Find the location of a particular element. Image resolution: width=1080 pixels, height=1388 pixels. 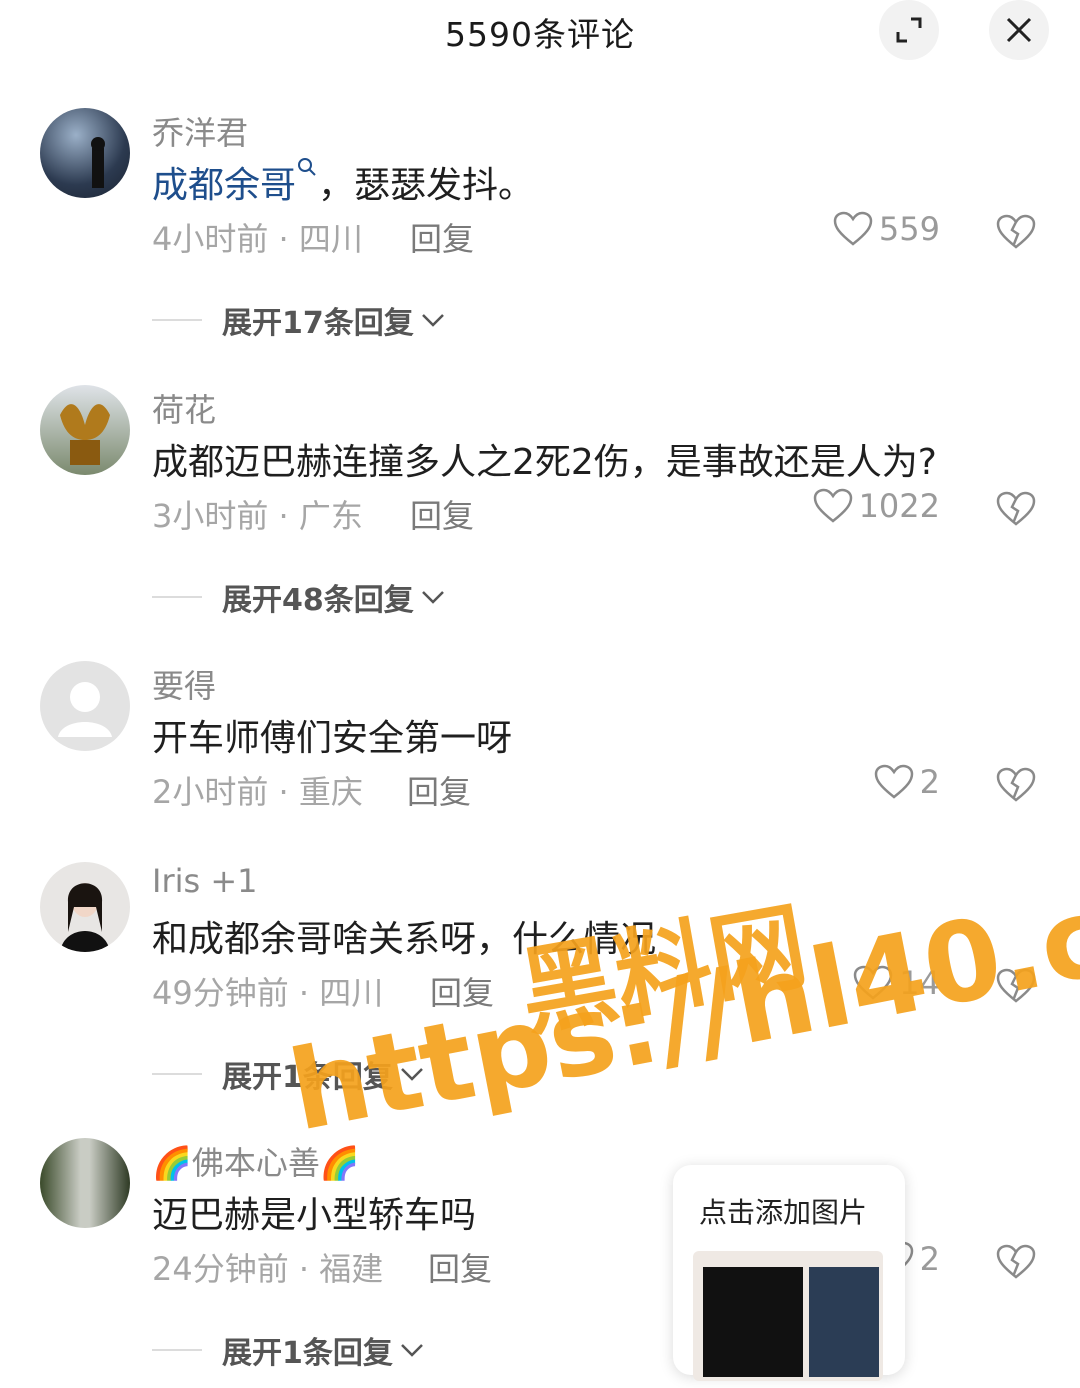

like-count: 1022 is located at coordinates (899, 506).